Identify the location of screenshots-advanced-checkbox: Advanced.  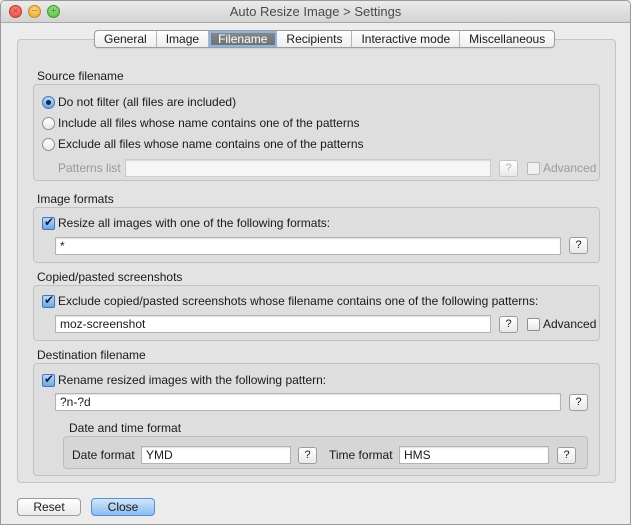
(561, 324).